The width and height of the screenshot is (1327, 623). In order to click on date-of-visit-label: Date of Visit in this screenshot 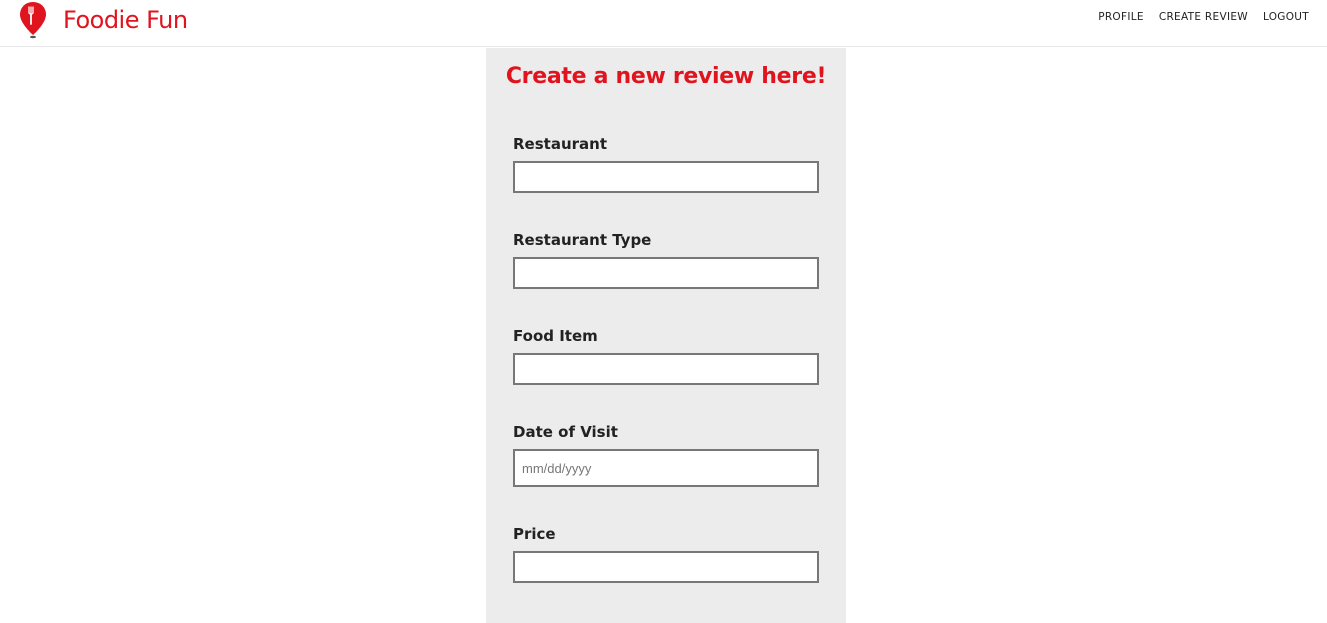, I will do `click(565, 432)`.